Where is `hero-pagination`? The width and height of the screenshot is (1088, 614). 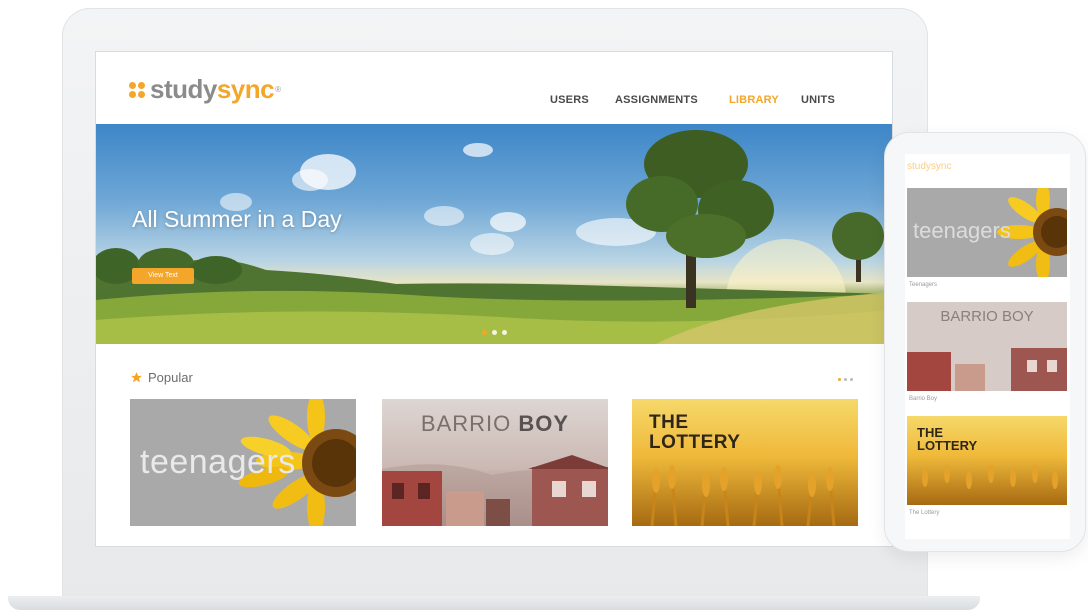
hero-pagination is located at coordinates (494, 332).